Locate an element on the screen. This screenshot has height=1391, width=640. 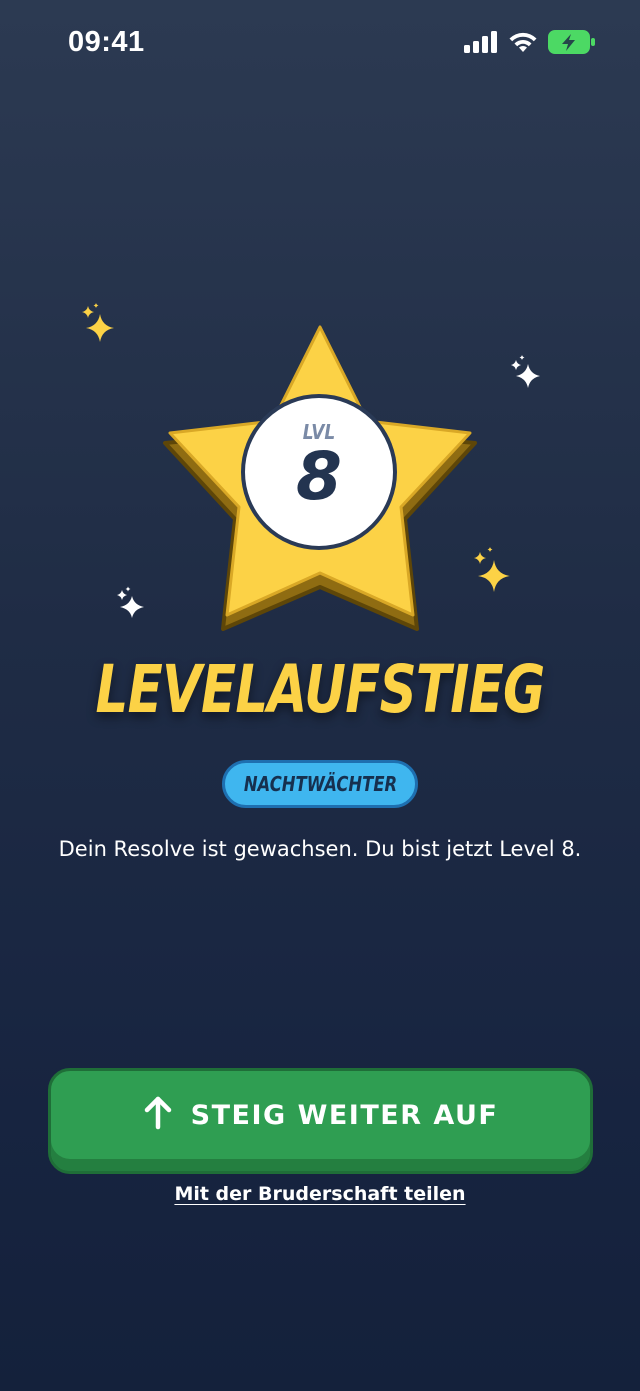
battery-charging-icon is located at coordinates (572, 44).